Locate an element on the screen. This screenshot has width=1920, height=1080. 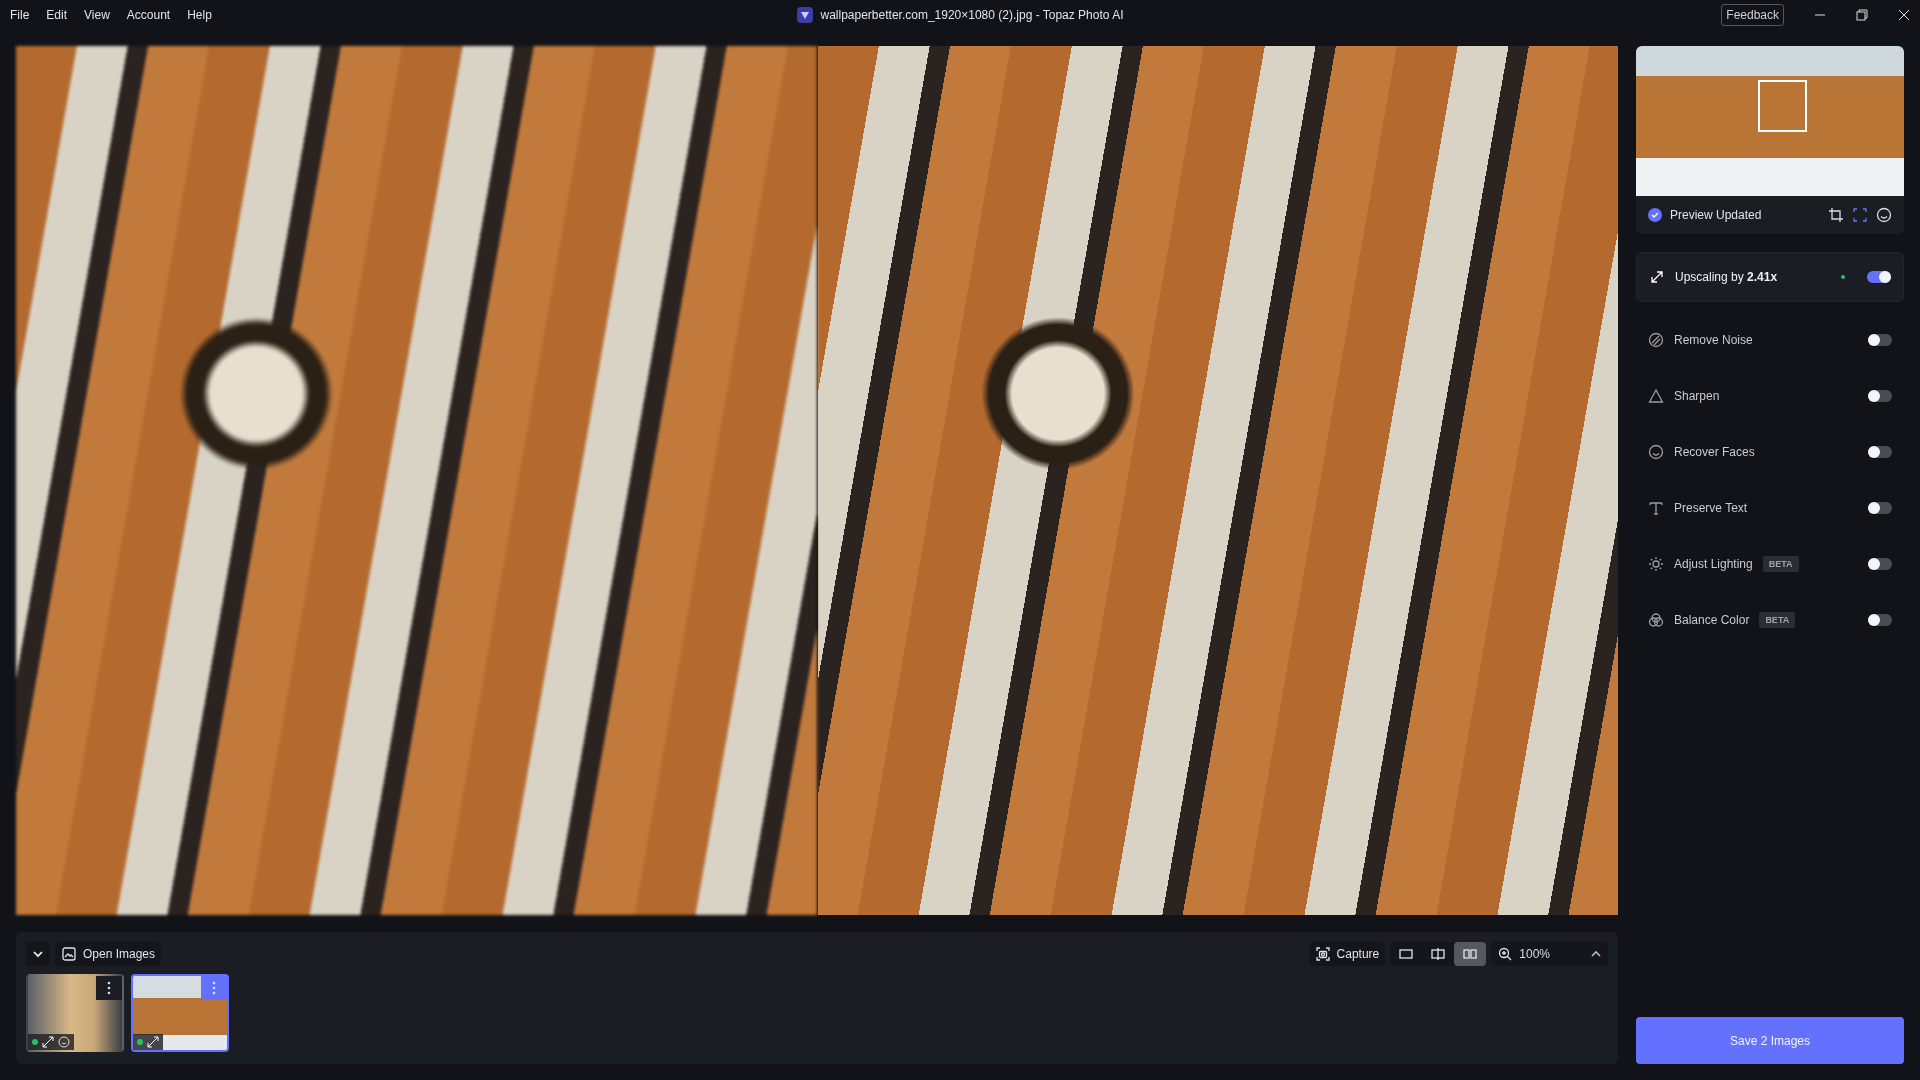
filter-label: Balance Color is located at coordinates (1712, 620).